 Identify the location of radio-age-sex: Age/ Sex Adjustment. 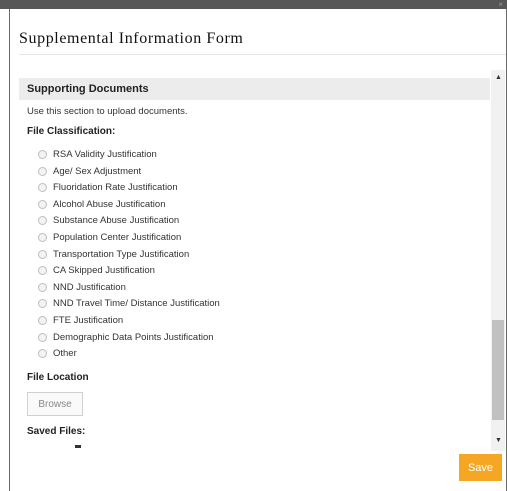
(89, 171).